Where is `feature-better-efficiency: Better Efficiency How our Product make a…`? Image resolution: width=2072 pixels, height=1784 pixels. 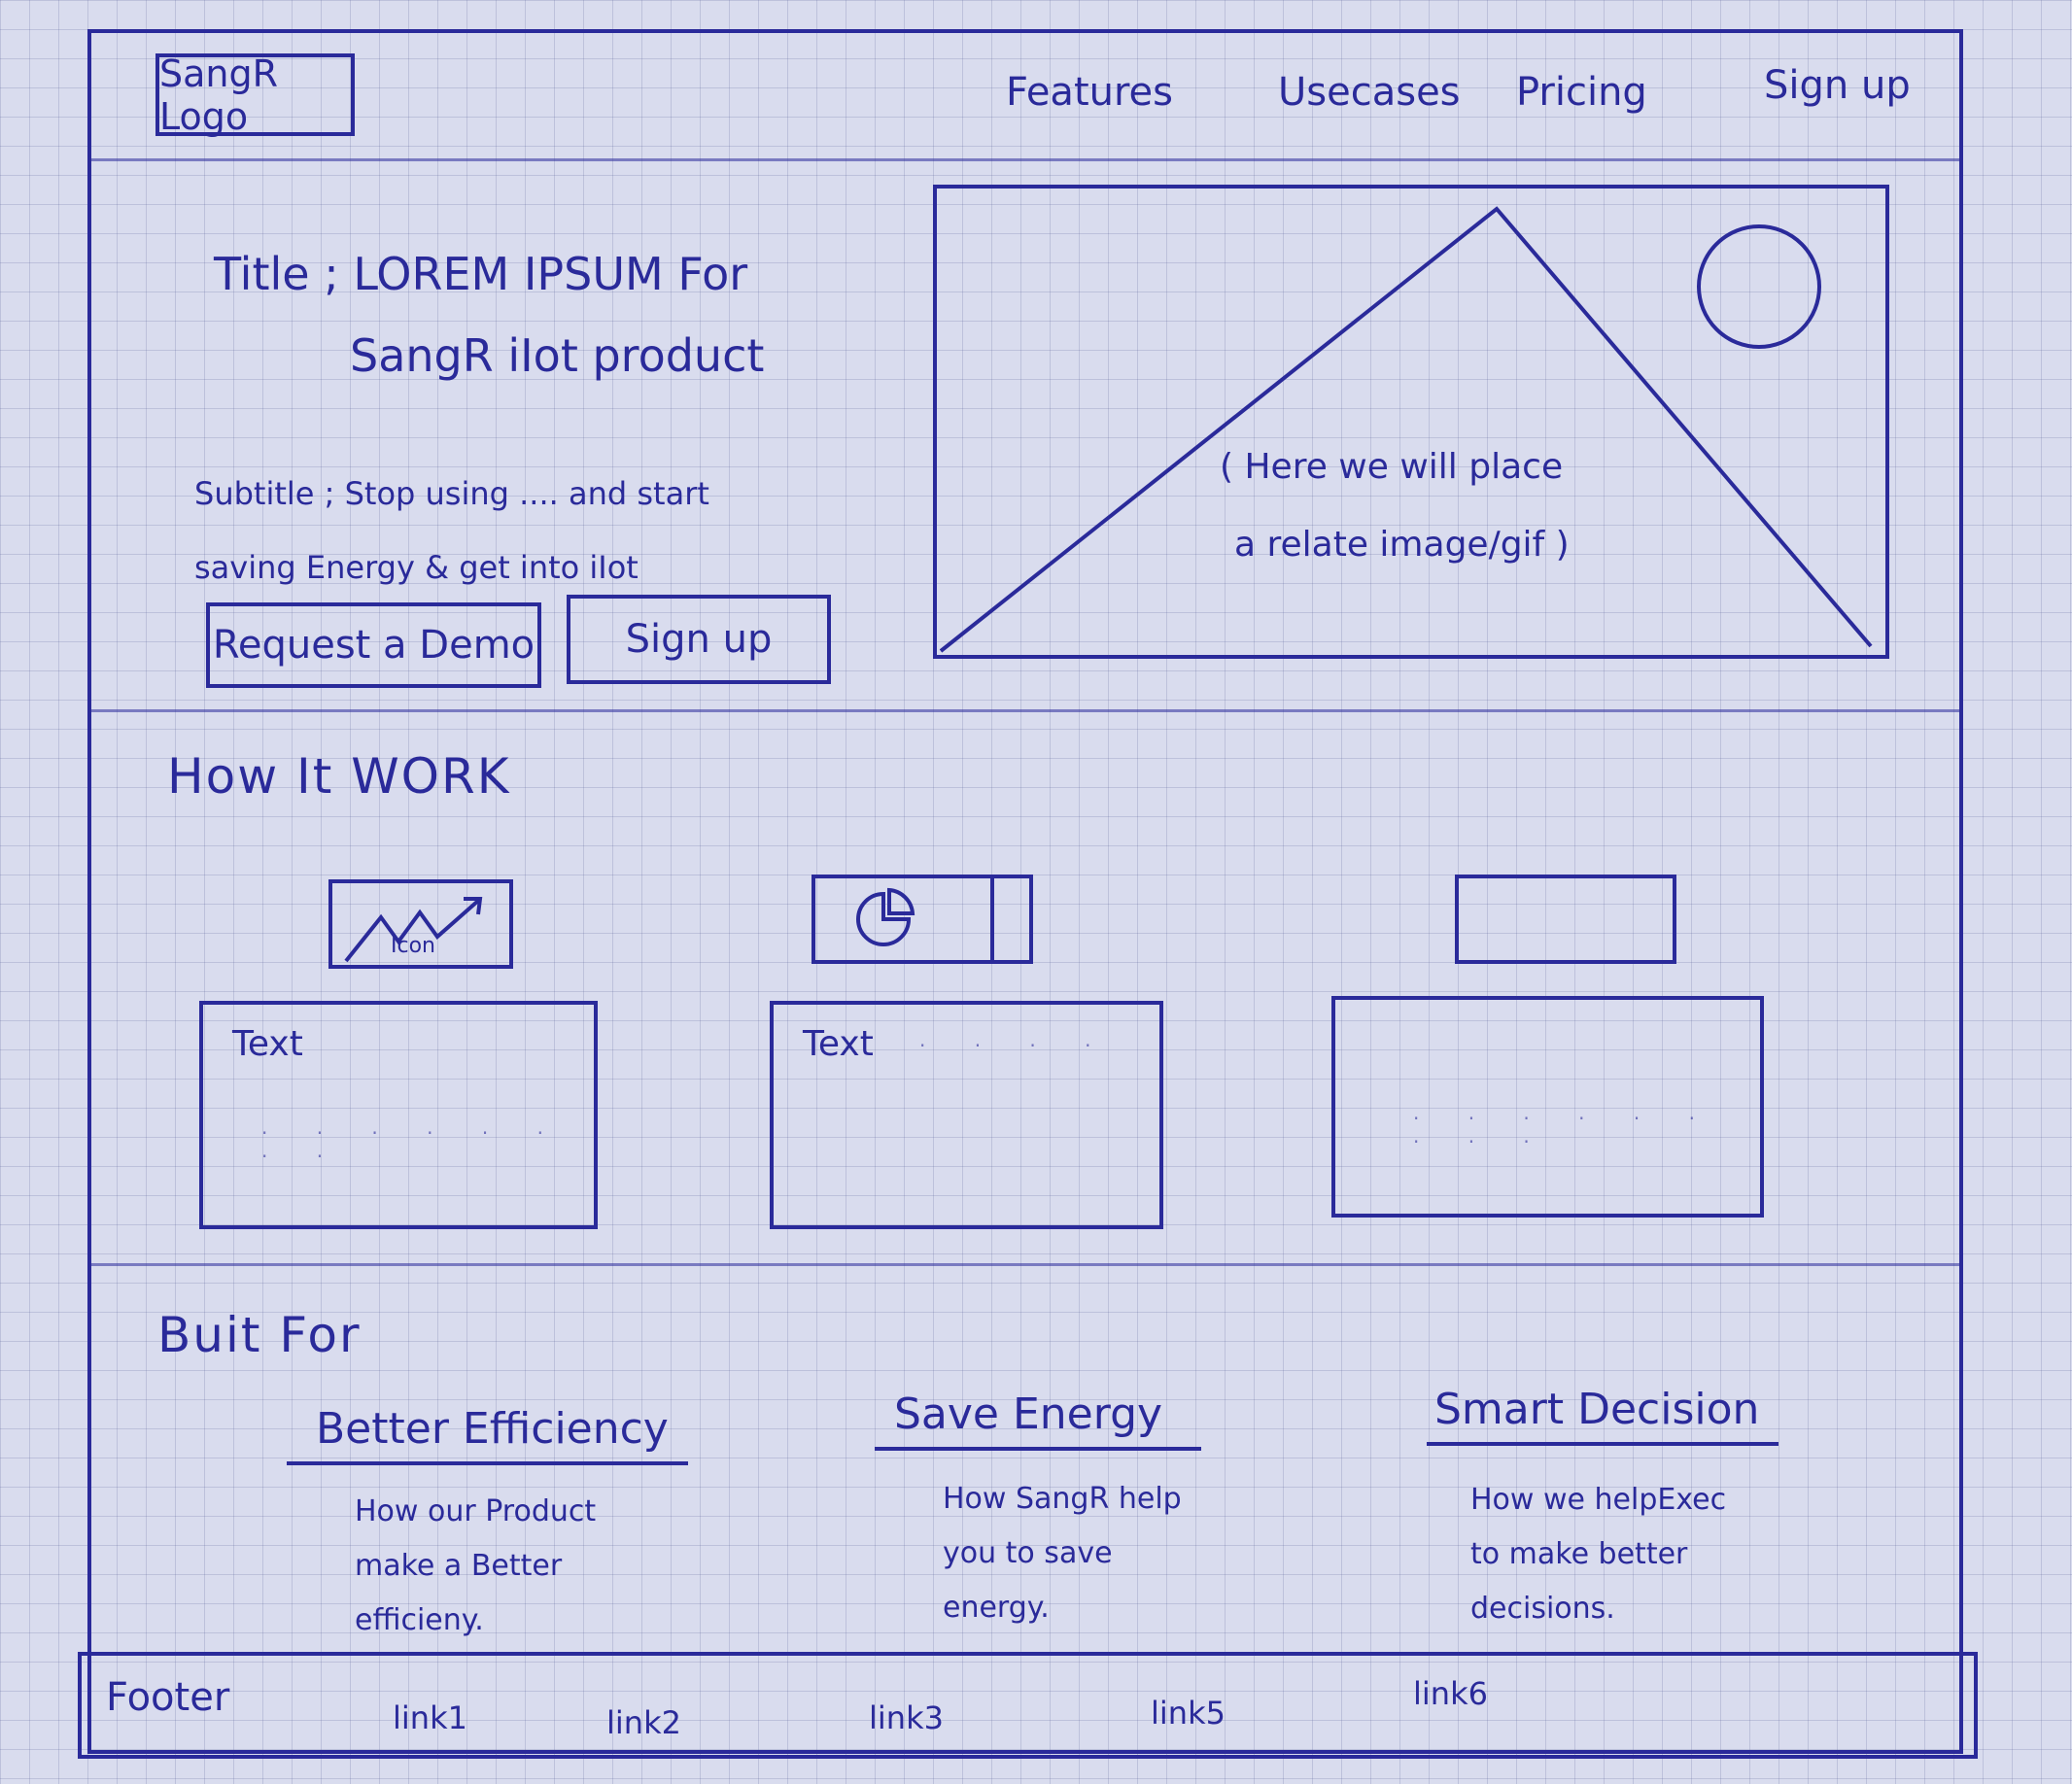 feature-better-efficiency: Better Efficiency How our Product make a… is located at coordinates (487, 1526).